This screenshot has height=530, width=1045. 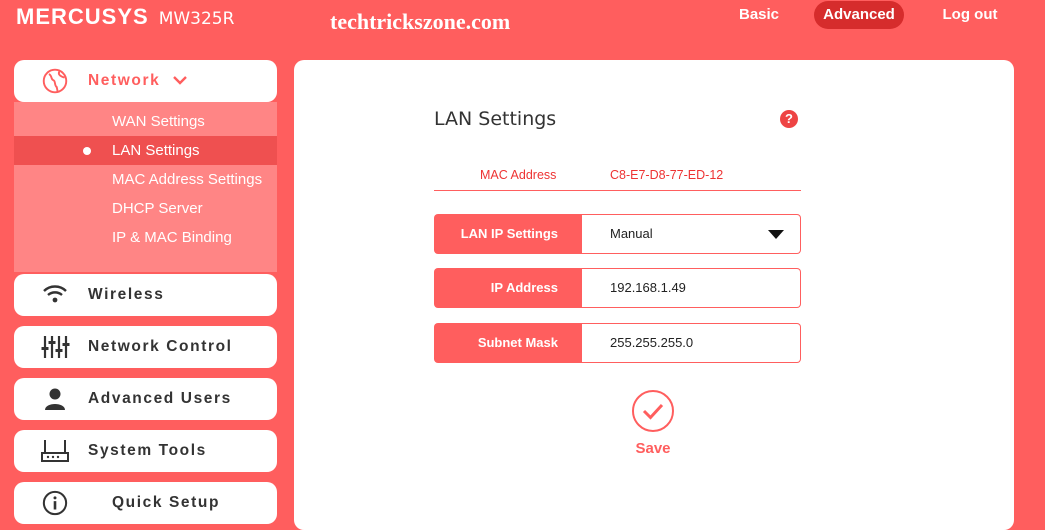 I want to click on ip-address-field: IP Address 192.168.1.49, so click(x=617, y=288).